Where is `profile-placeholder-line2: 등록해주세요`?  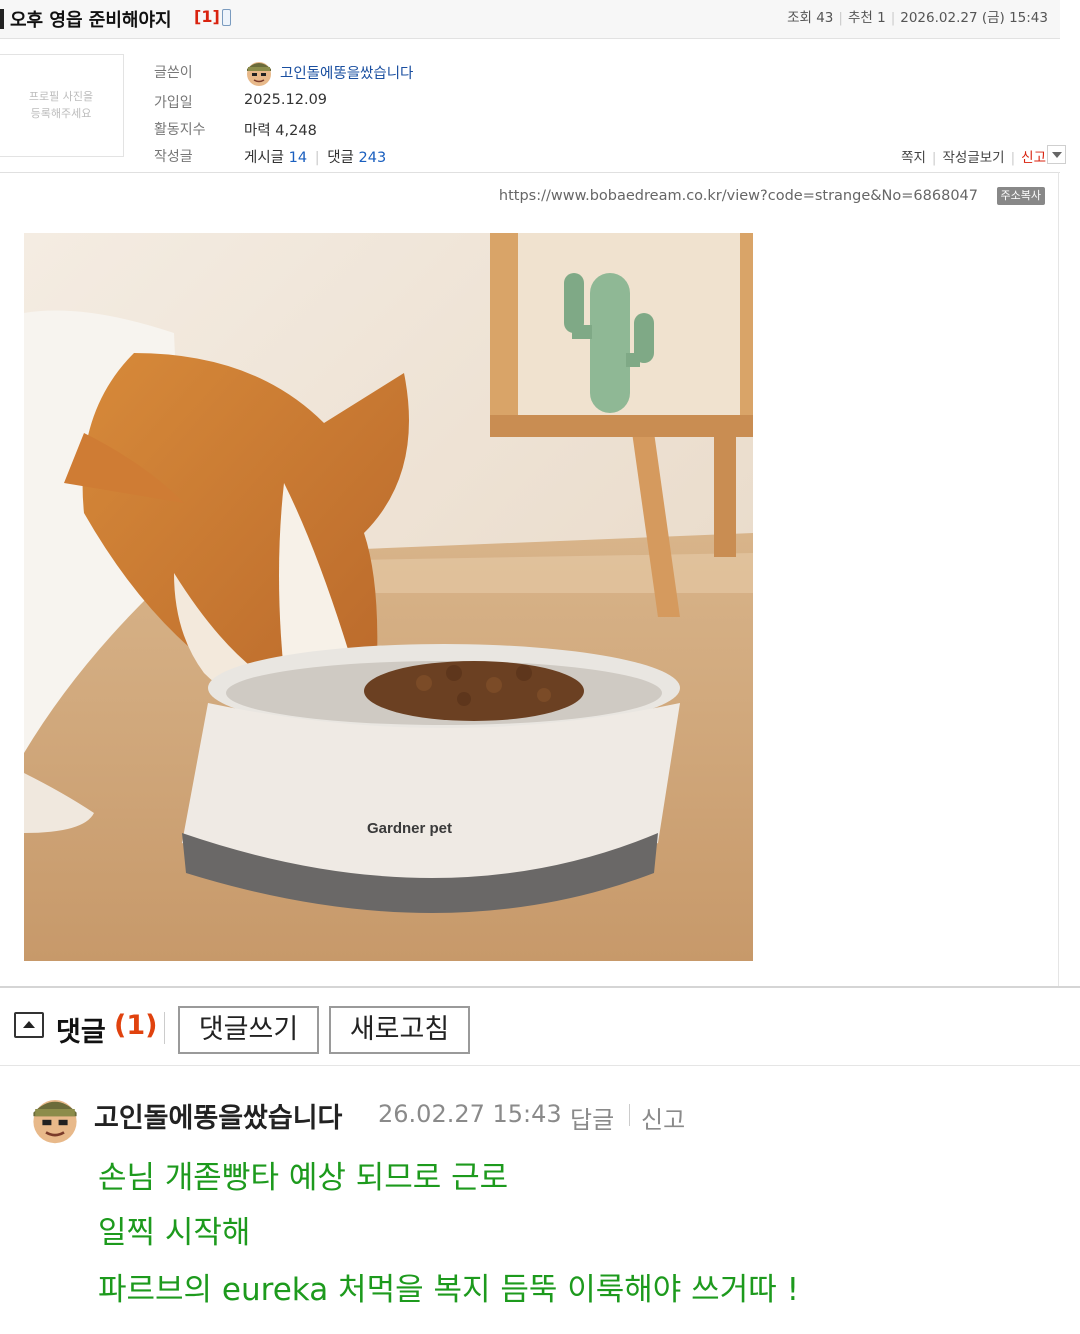
profile-placeholder-line2: 등록해주세요 is located at coordinates (61, 113).